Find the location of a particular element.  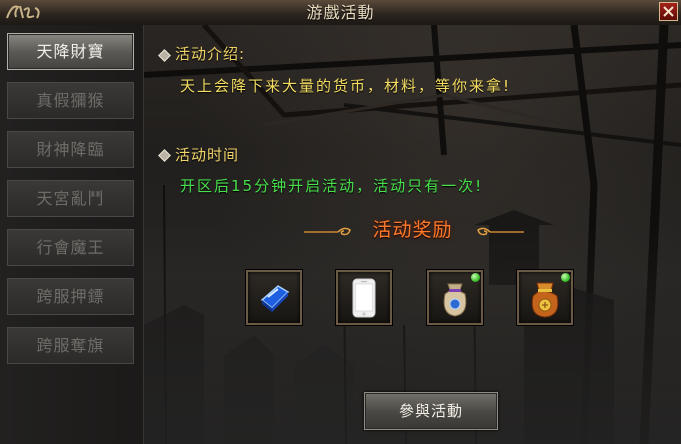

tab-kuafu-yabiao: 跨服押鏢 is located at coordinates (70, 296).